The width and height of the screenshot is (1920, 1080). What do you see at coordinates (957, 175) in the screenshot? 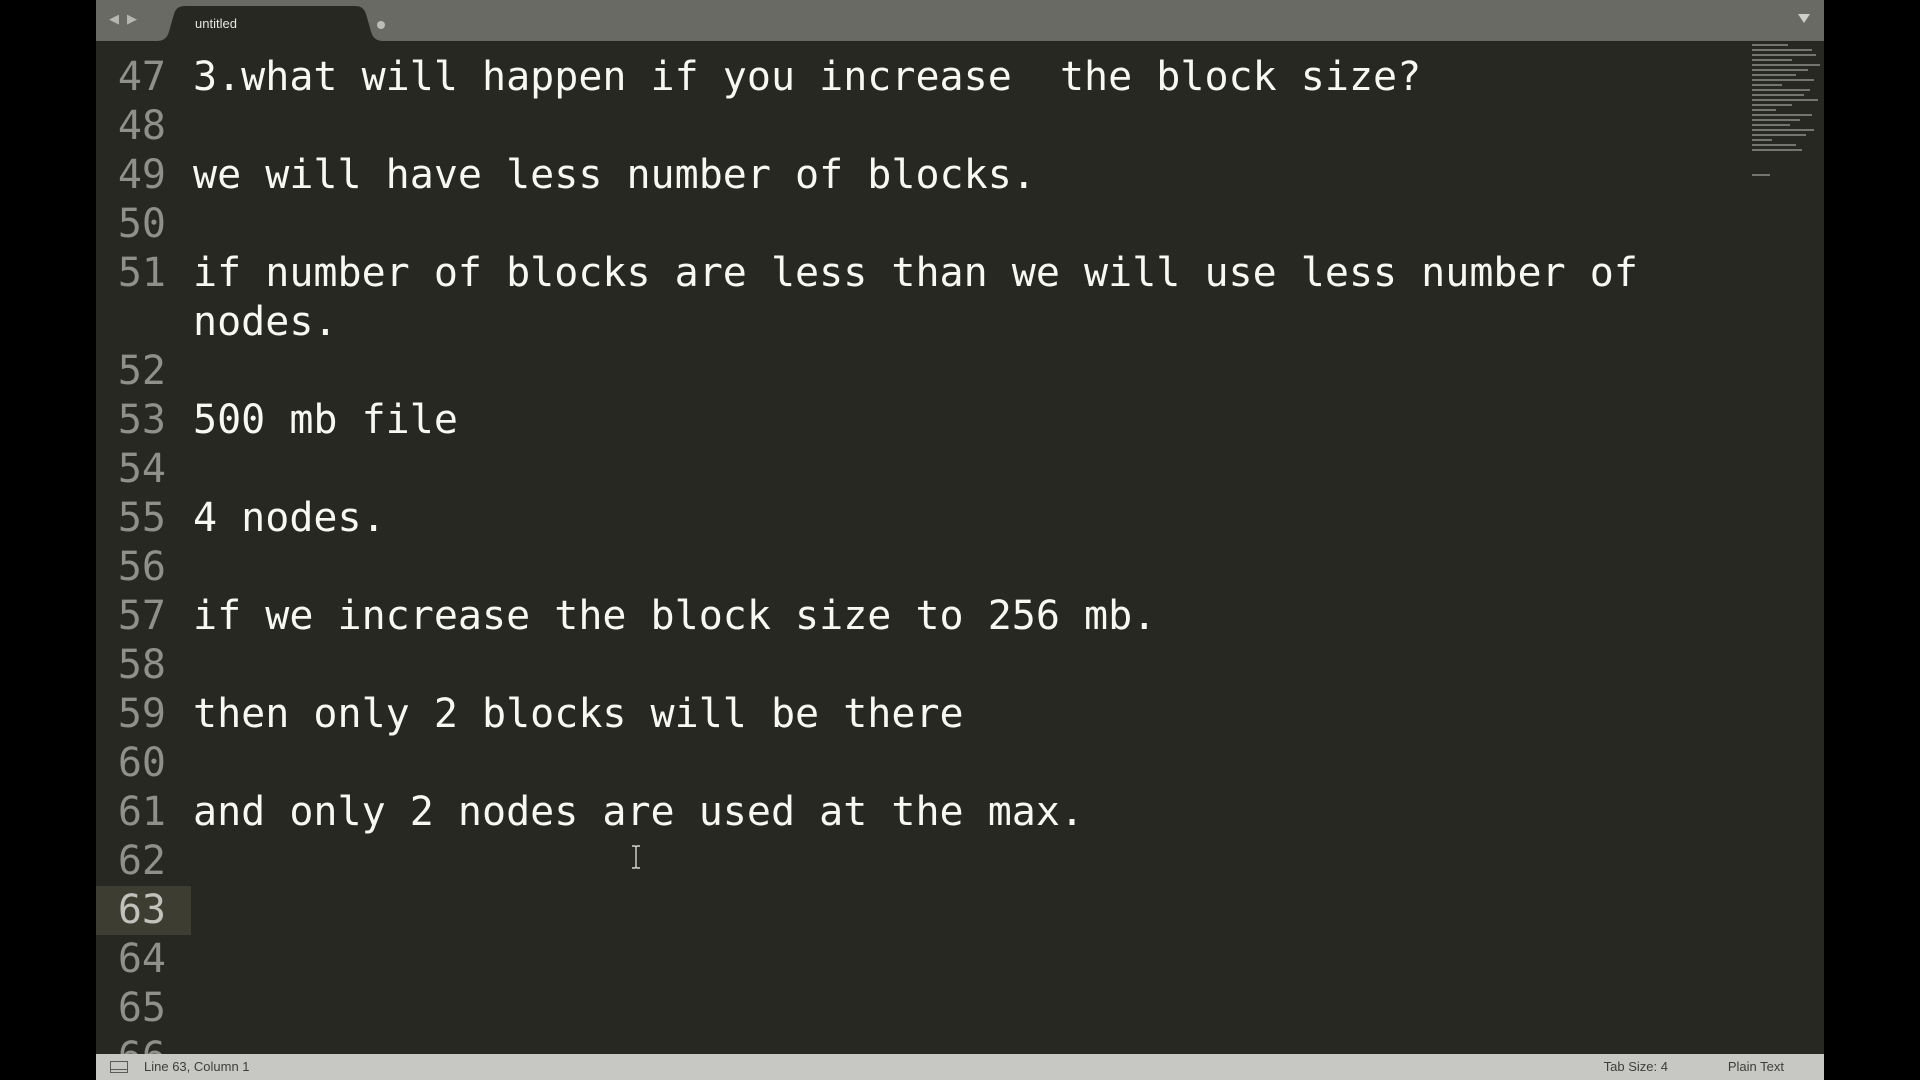
I see `line-text: we will have less number of blocks.` at bounding box center [957, 175].